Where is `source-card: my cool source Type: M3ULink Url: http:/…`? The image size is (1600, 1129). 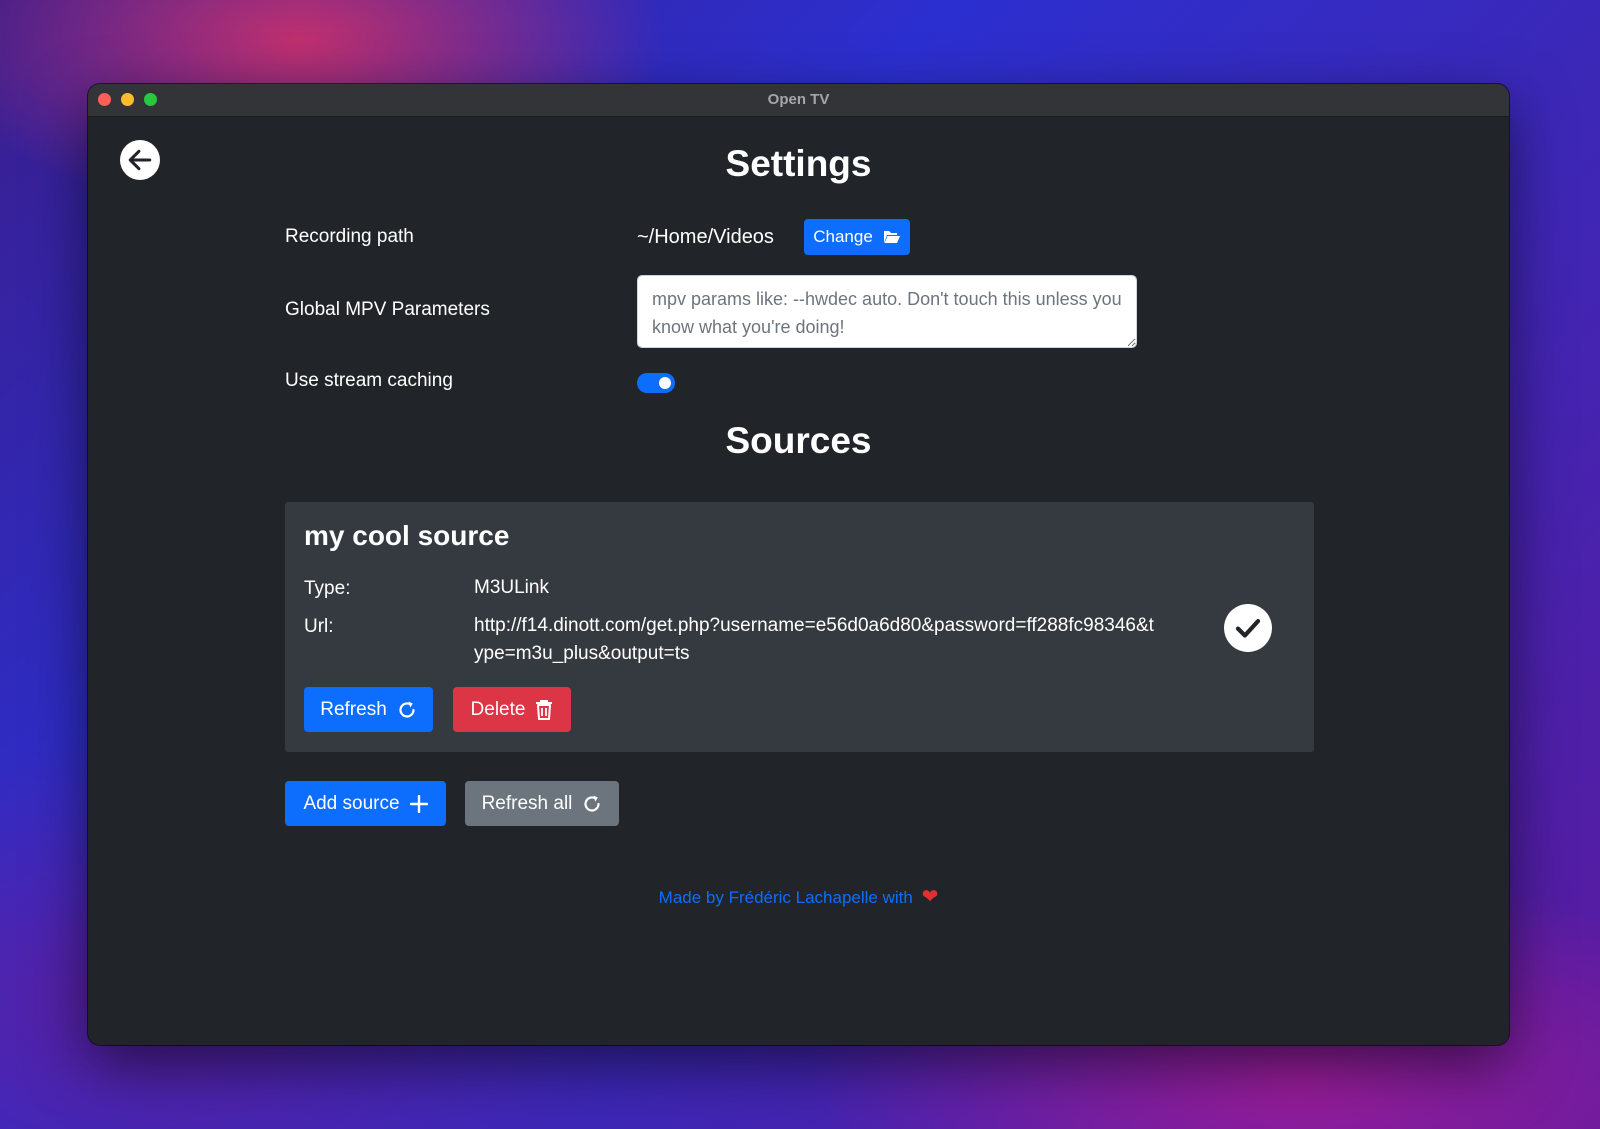 source-card: my cool source Type: M3ULink Url: http:/… is located at coordinates (799, 627).